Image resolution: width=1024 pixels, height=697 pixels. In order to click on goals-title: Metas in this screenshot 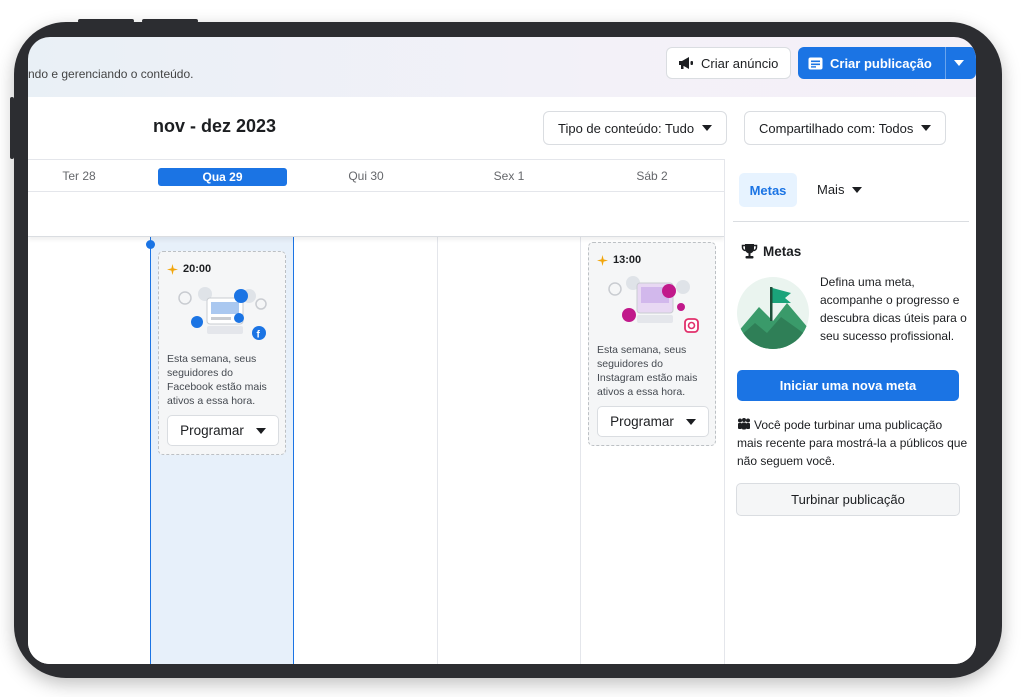, I will do `click(771, 251)`.